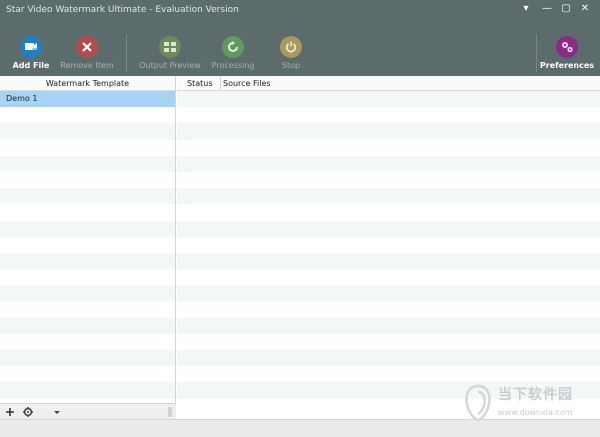 The image size is (600, 437). Describe the element at coordinates (170, 412) in the screenshot. I see `resize-grip` at that location.